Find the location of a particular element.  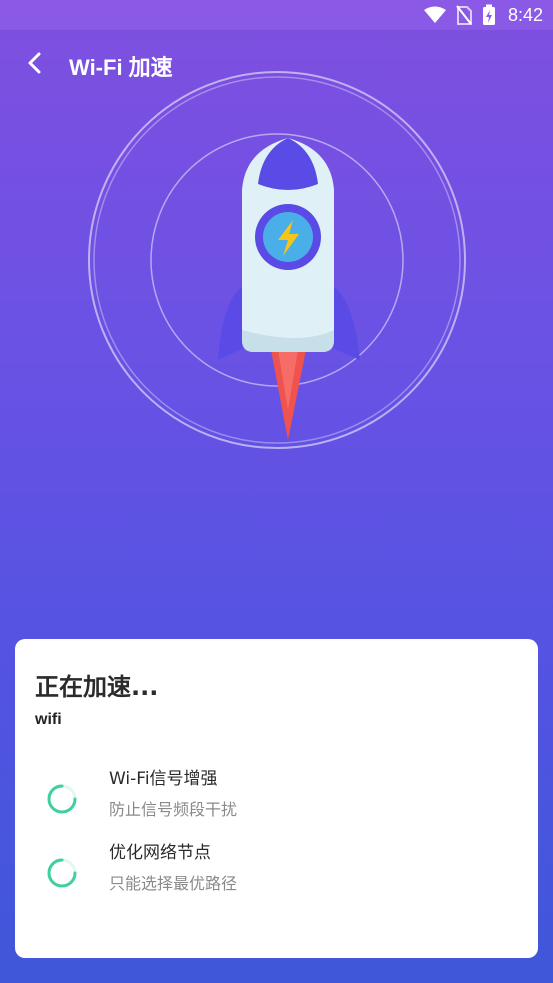

rocket-fin-left is located at coordinates (231, 322).